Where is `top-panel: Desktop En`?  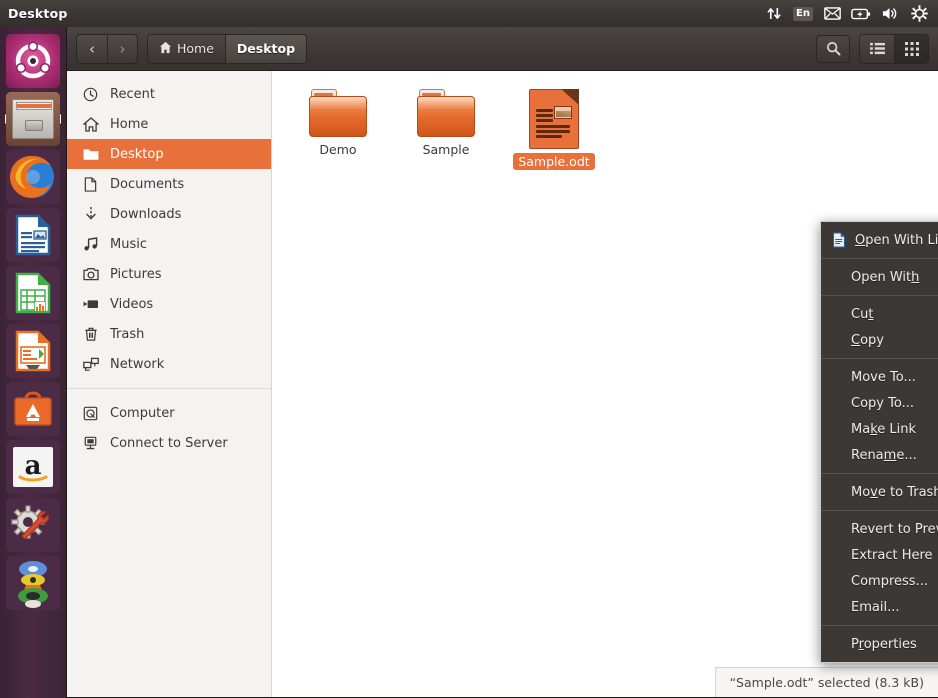 top-panel: Desktop En is located at coordinates (469, 13).